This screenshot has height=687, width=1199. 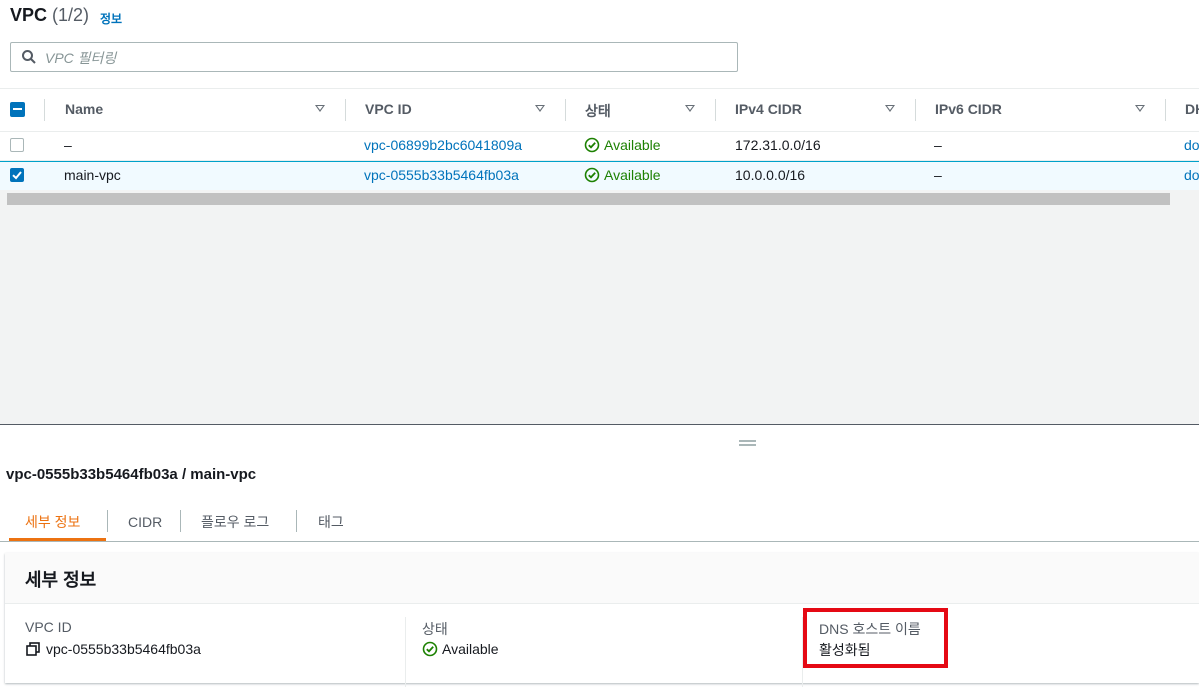 What do you see at coordinates (81, 58) in the screenshot?
I see `search-placeholder: VPC 필터링` at bounding box center [81, 58].